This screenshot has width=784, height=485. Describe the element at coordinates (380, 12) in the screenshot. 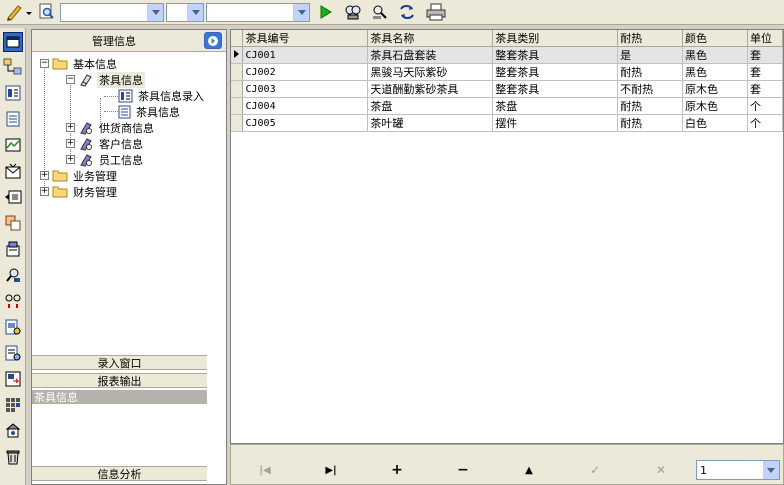

I see `find-next-icon` at that location.